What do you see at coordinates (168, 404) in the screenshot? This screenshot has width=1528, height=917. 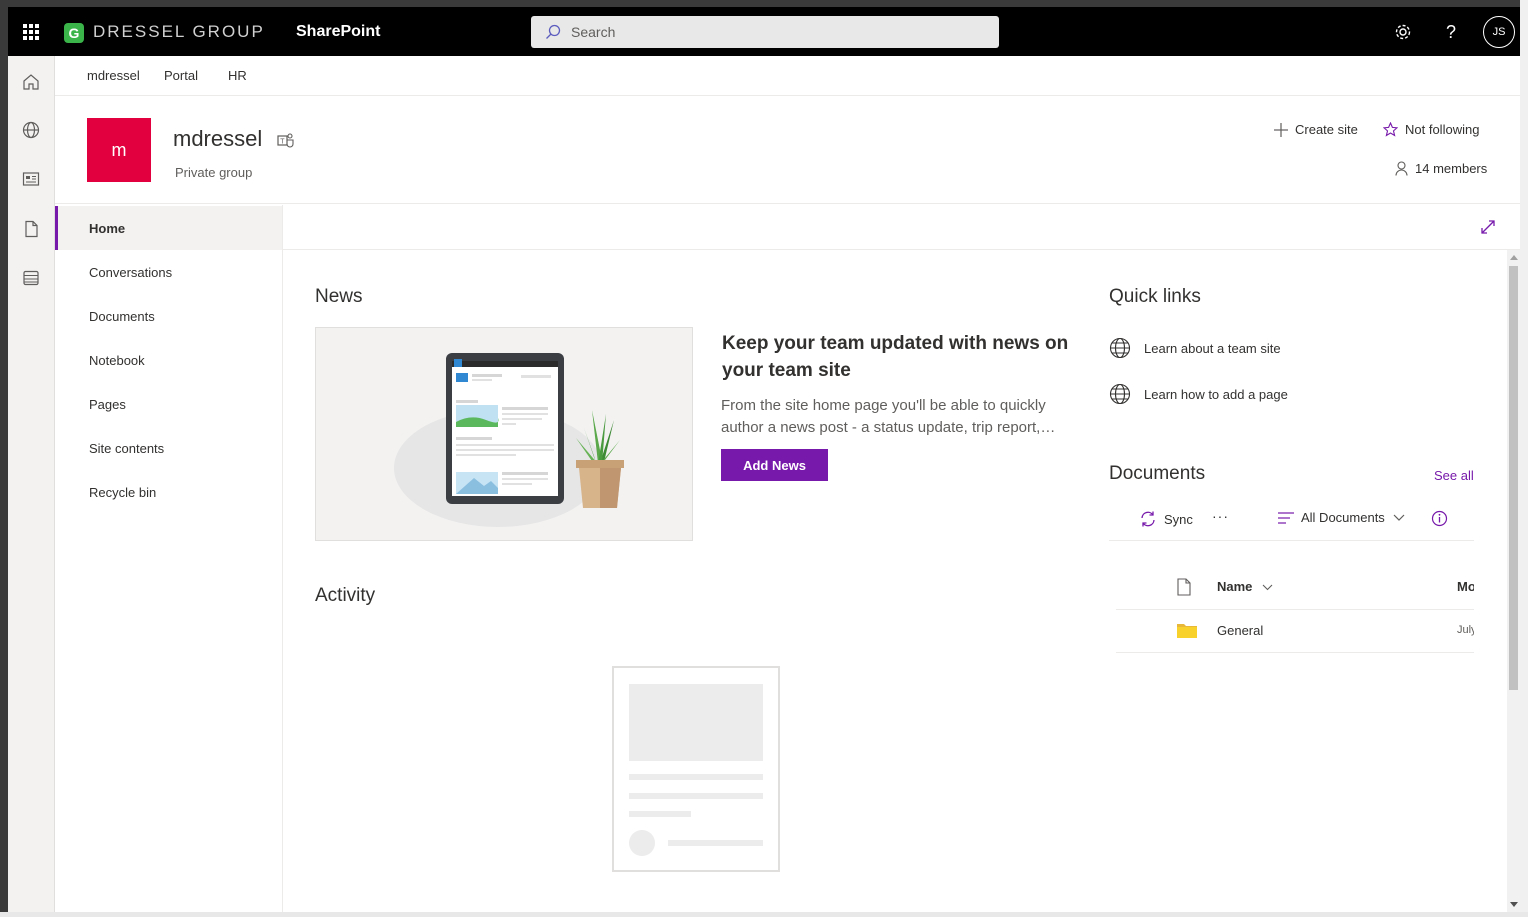 I see `nav-item-pages: Pages` at bounding box center [168, 404].